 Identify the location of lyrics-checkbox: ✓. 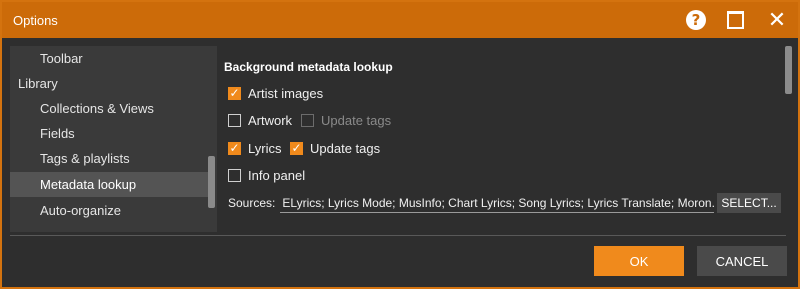
(234, 148).